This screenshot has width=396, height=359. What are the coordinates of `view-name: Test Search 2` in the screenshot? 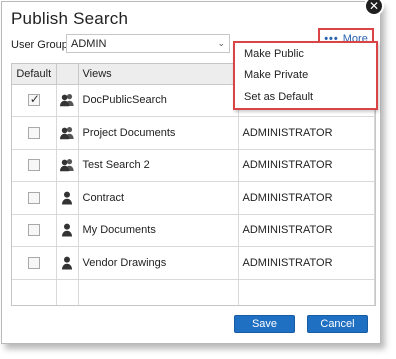 It's located at (158, 165).